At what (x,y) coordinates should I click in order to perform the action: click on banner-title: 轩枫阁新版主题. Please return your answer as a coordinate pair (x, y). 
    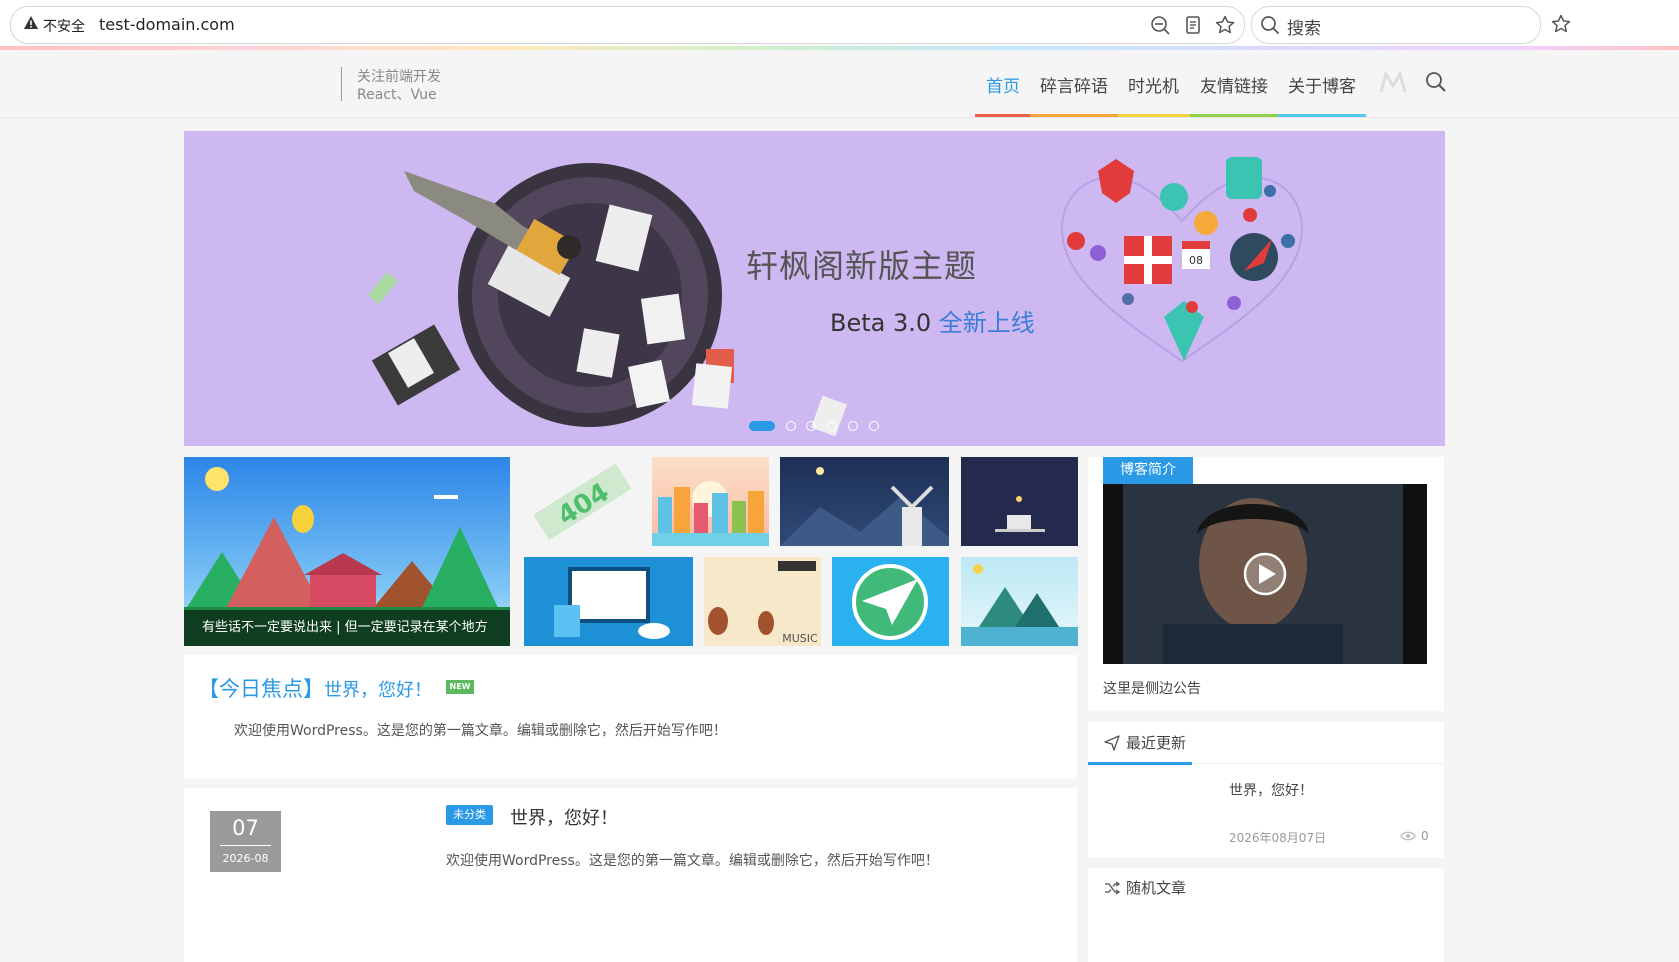
    Looking at the image, I should click on (862, 266).